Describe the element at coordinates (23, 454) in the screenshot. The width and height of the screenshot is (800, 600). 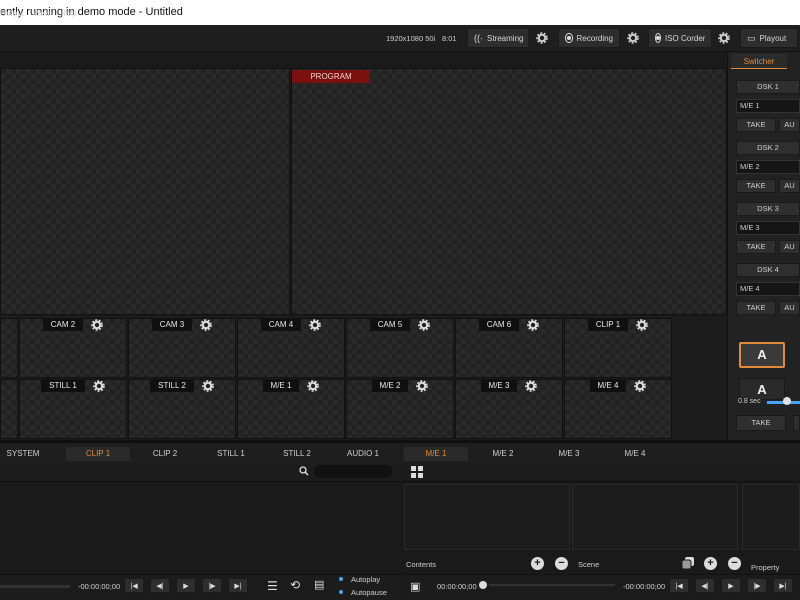
I see `tab-system: SYSTEM` at that location.